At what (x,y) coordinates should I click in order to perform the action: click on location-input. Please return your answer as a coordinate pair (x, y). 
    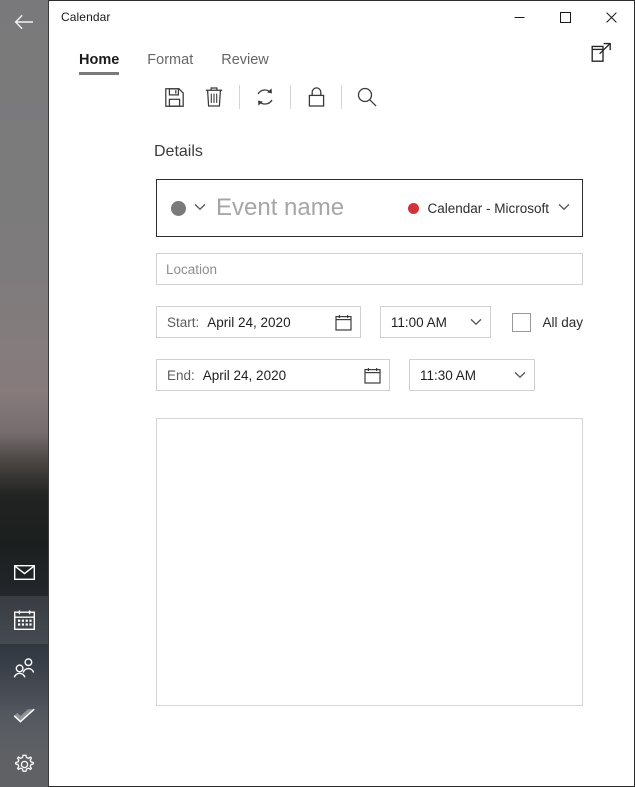
    Looking at the image, I should click on (369, 269).